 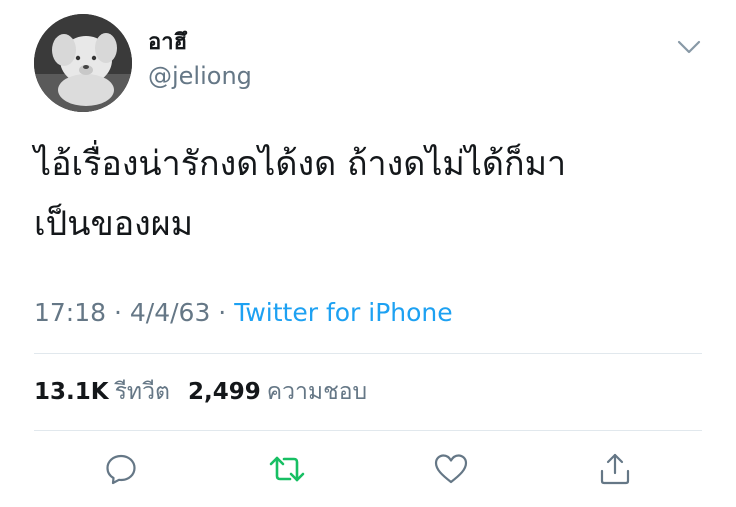 I want to click on tweet-meta: 17:18 · 4/4/63 · Twitter for iPhone, so click(x=243, y=313).